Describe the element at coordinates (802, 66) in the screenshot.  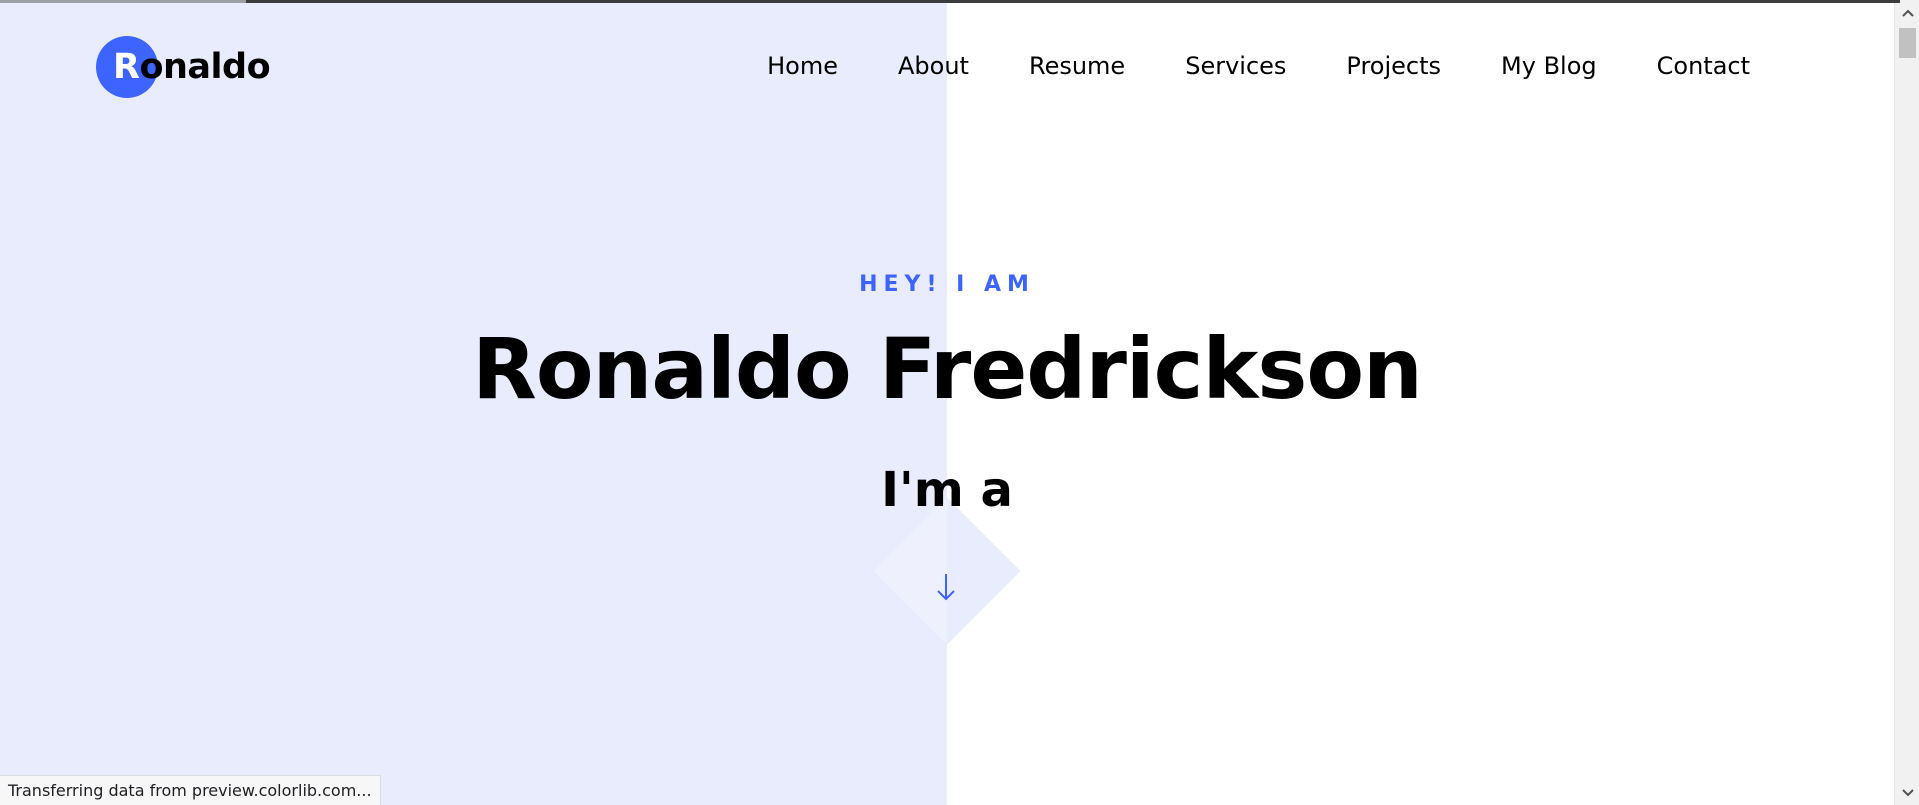
I see `nav-item-home: Home` at that location.